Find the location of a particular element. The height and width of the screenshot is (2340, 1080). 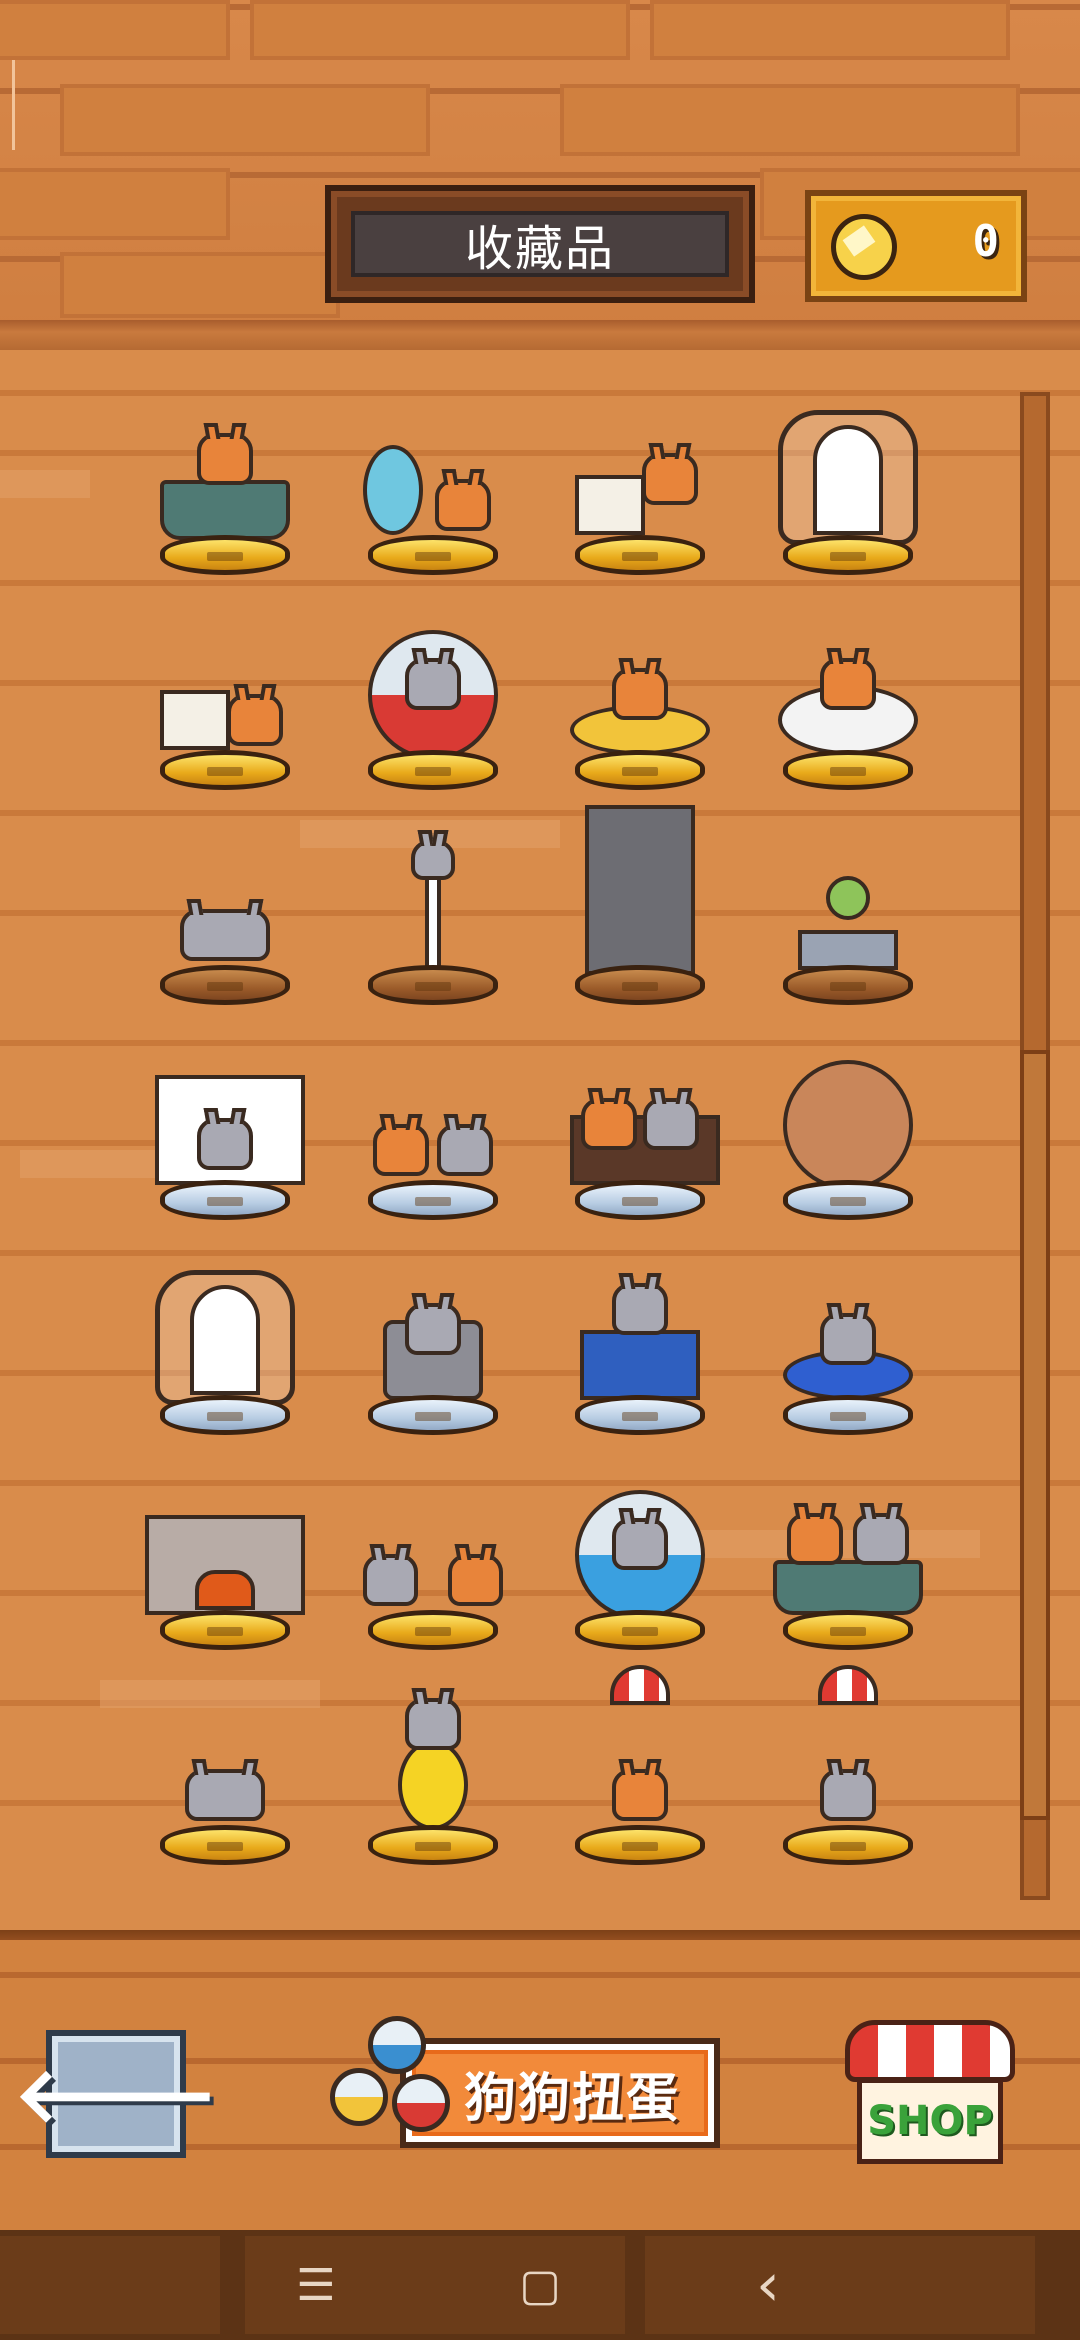

title-plaque: 收藏品 is located at coordinates (540, 244).